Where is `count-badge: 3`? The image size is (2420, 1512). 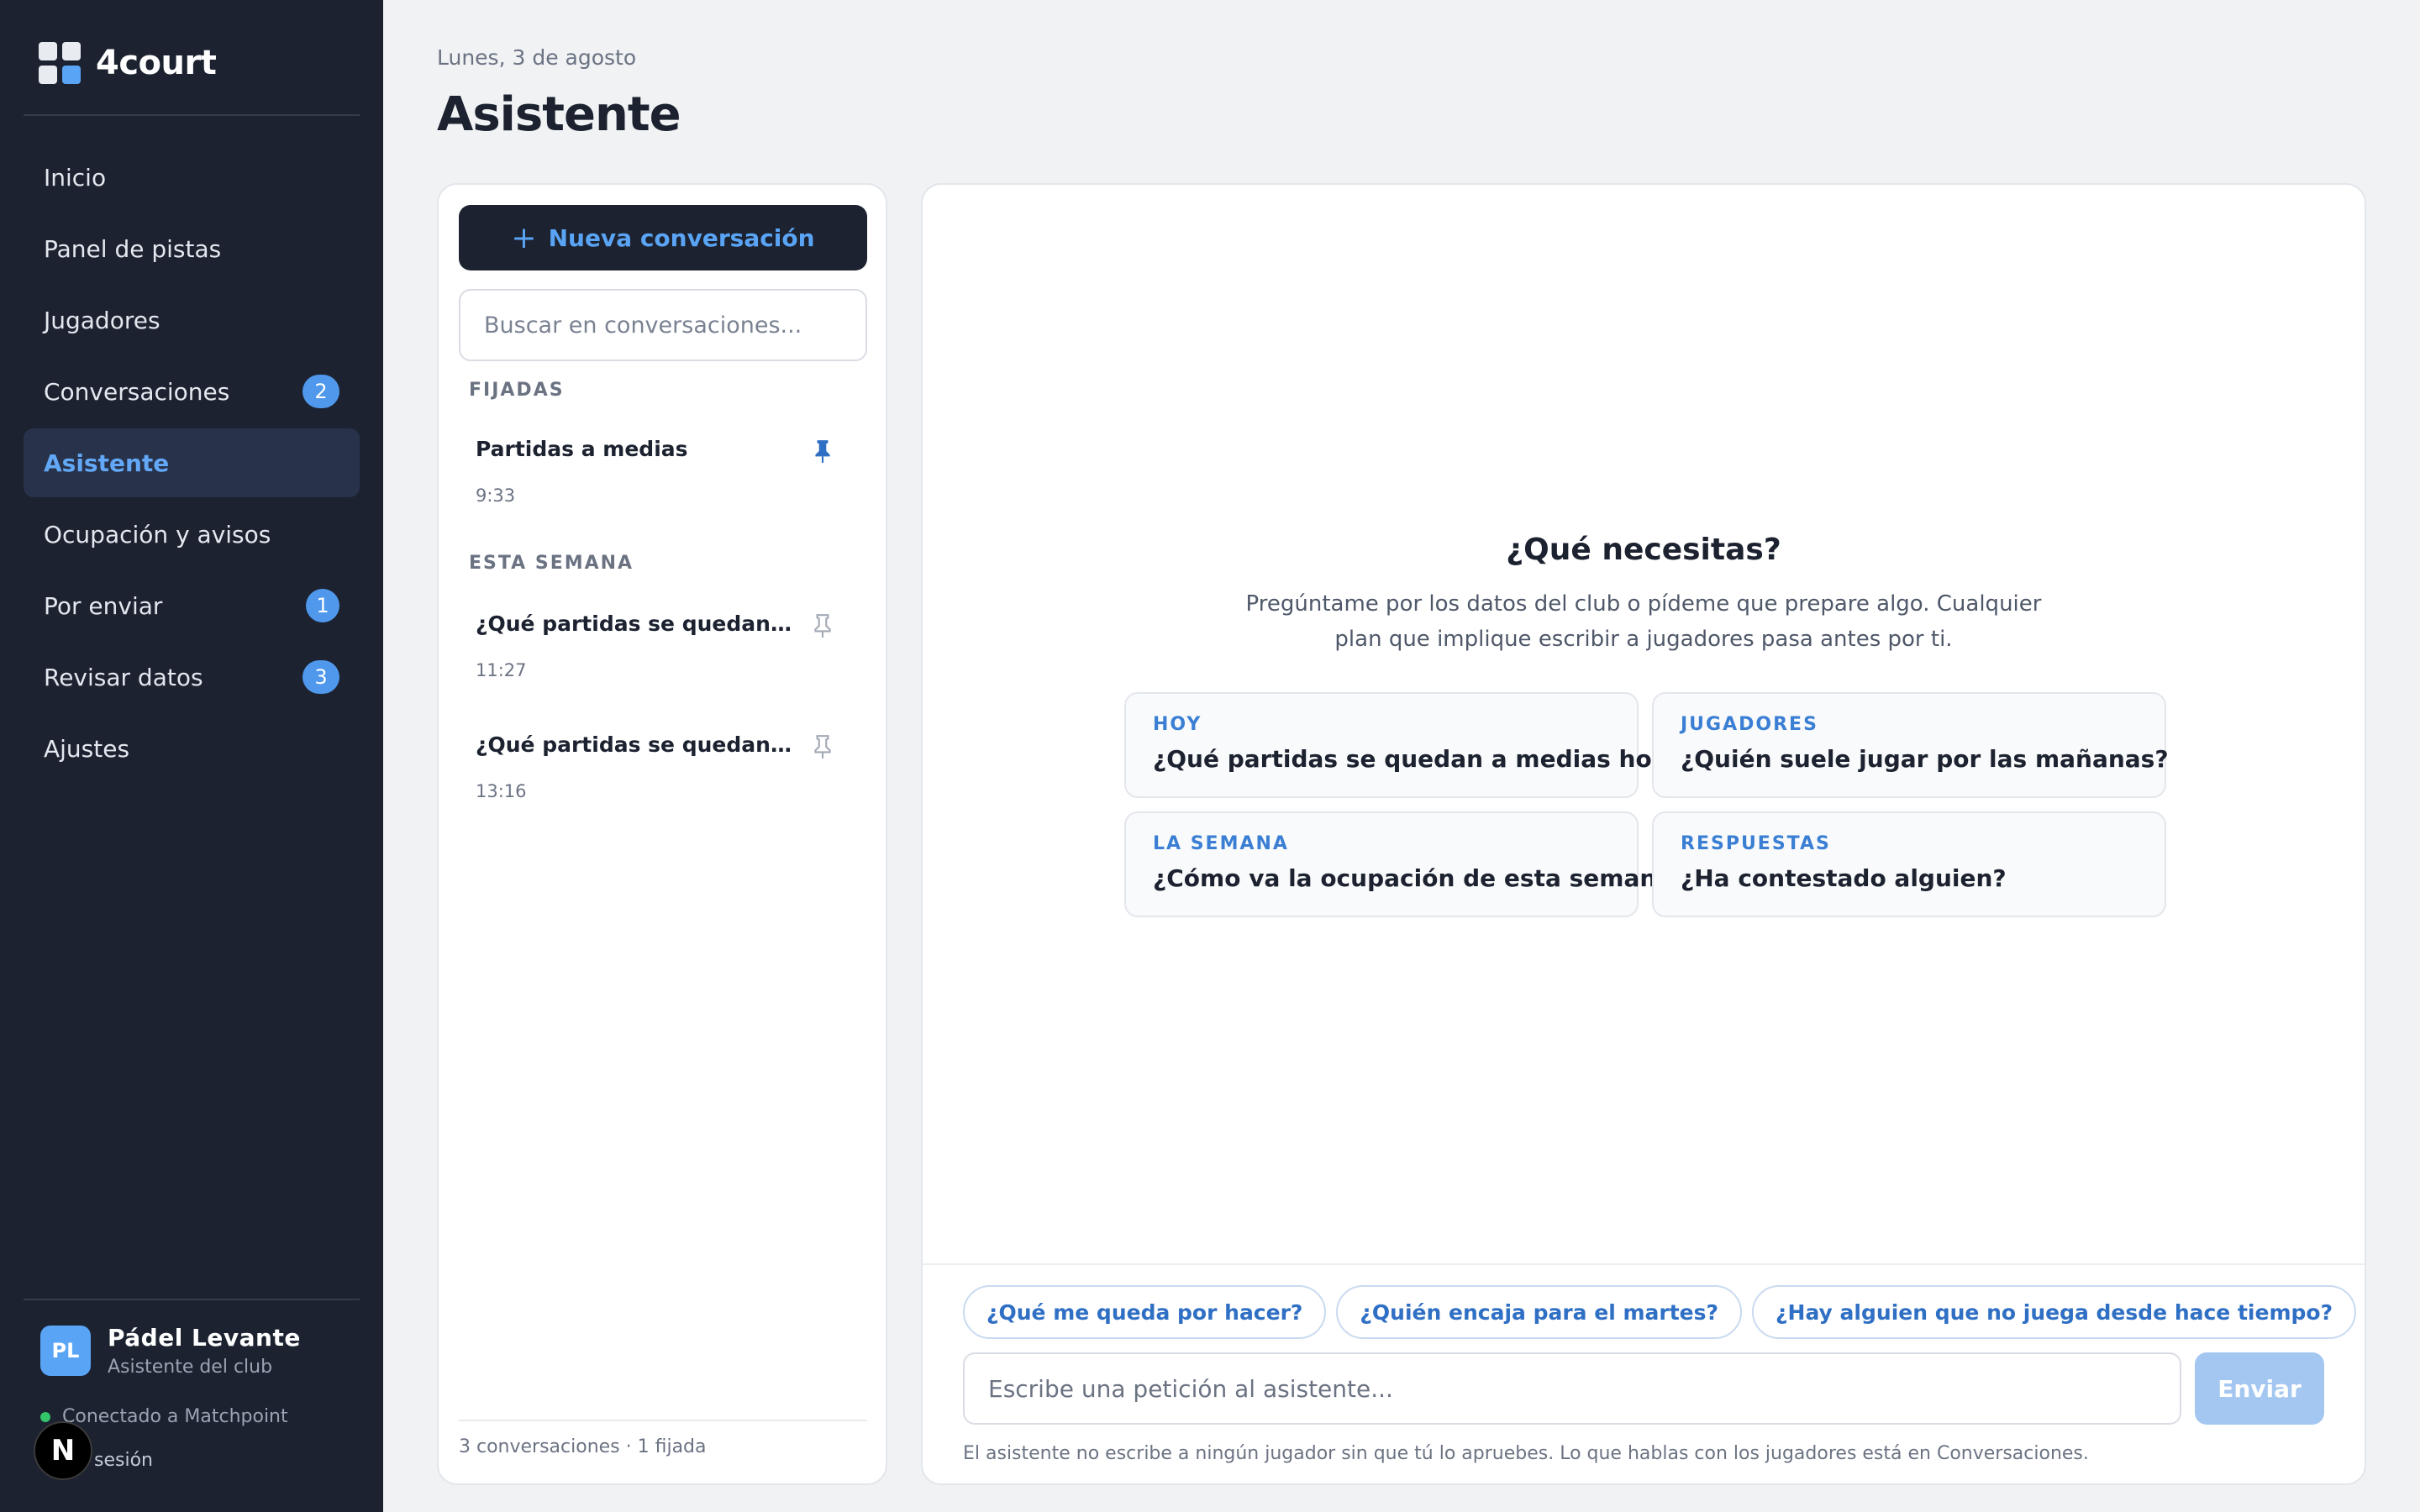
count-badge: 3 is located at coordinates (321, 677).